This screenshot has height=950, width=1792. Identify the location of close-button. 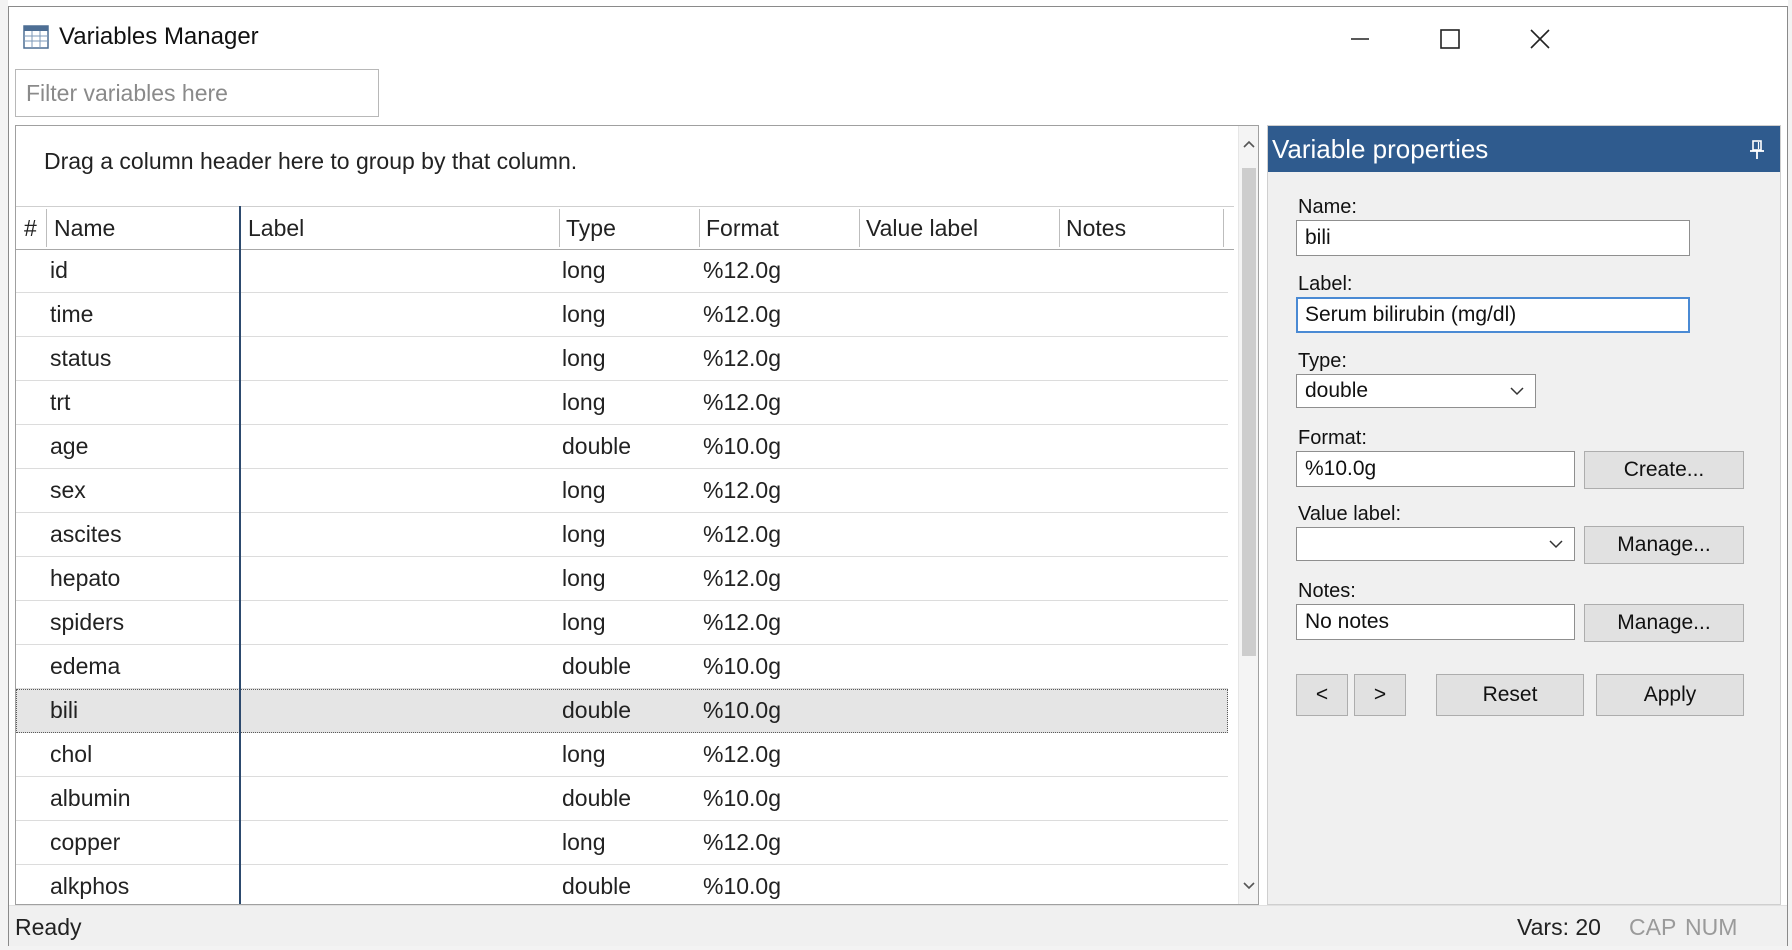
(1540, 39).